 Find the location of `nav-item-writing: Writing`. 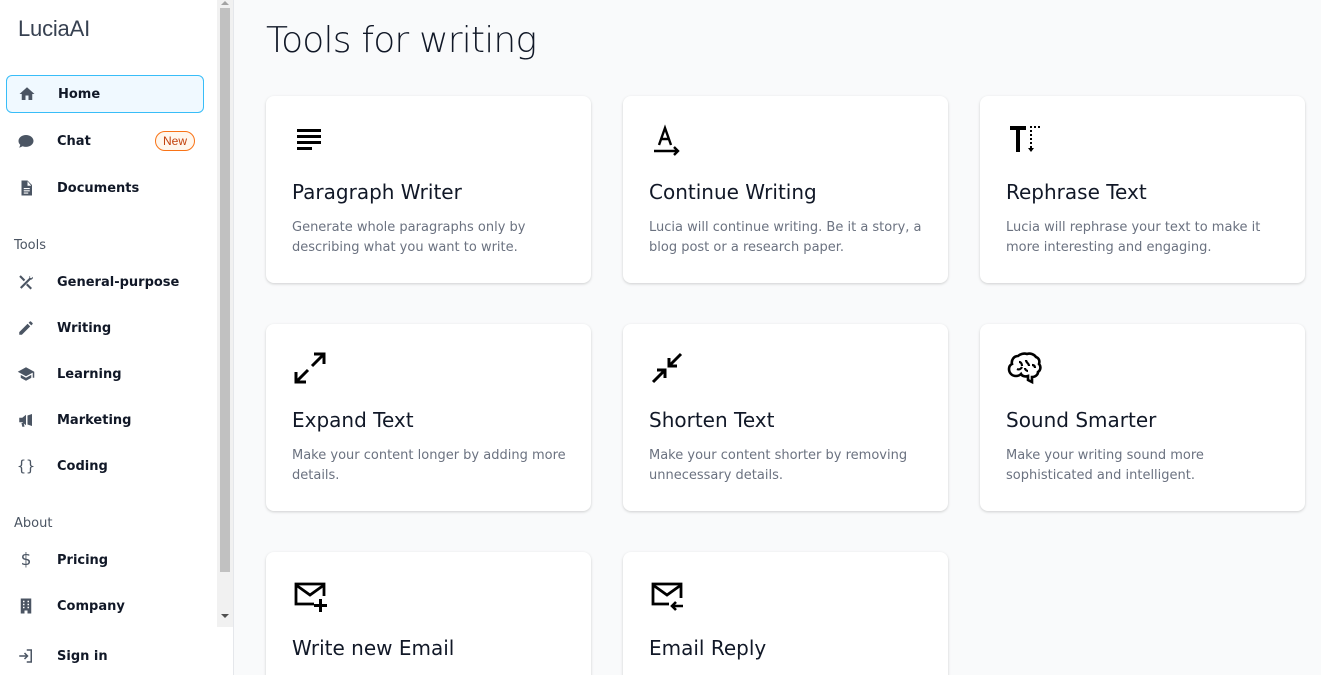

nav-item-writing: Writing is located at coordinates (105, 328).